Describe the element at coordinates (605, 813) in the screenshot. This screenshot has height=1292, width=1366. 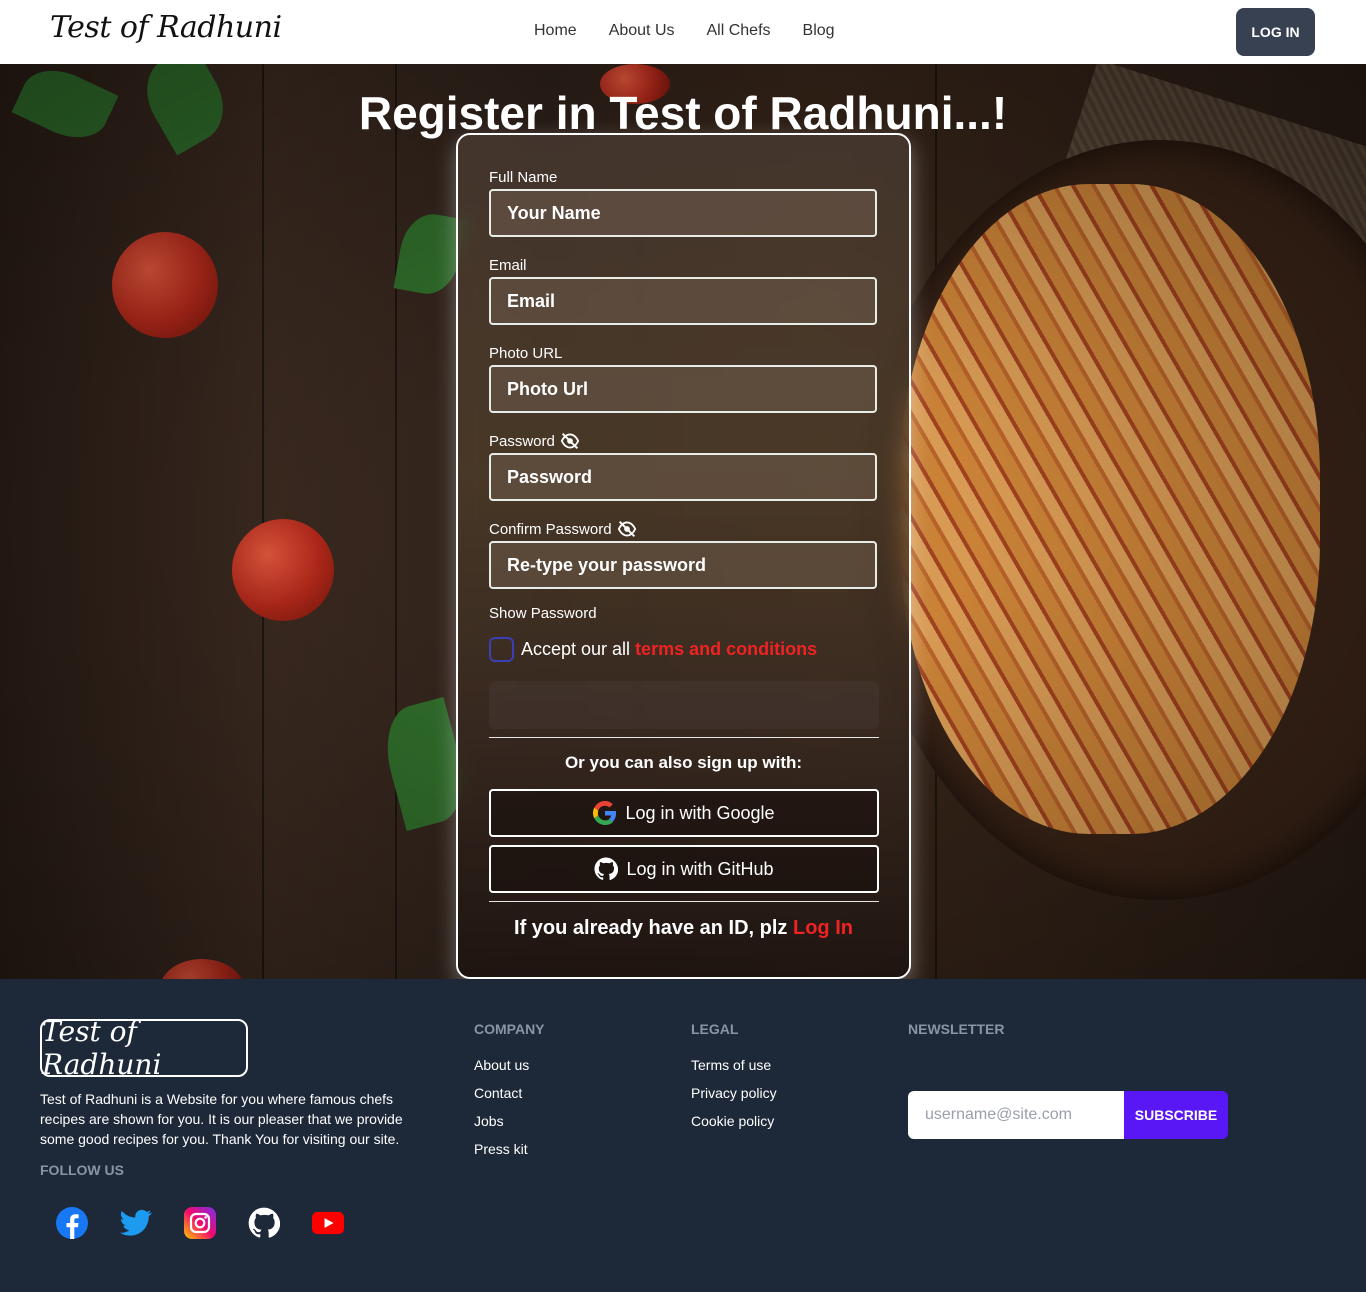
I see `google-icon` at that location.